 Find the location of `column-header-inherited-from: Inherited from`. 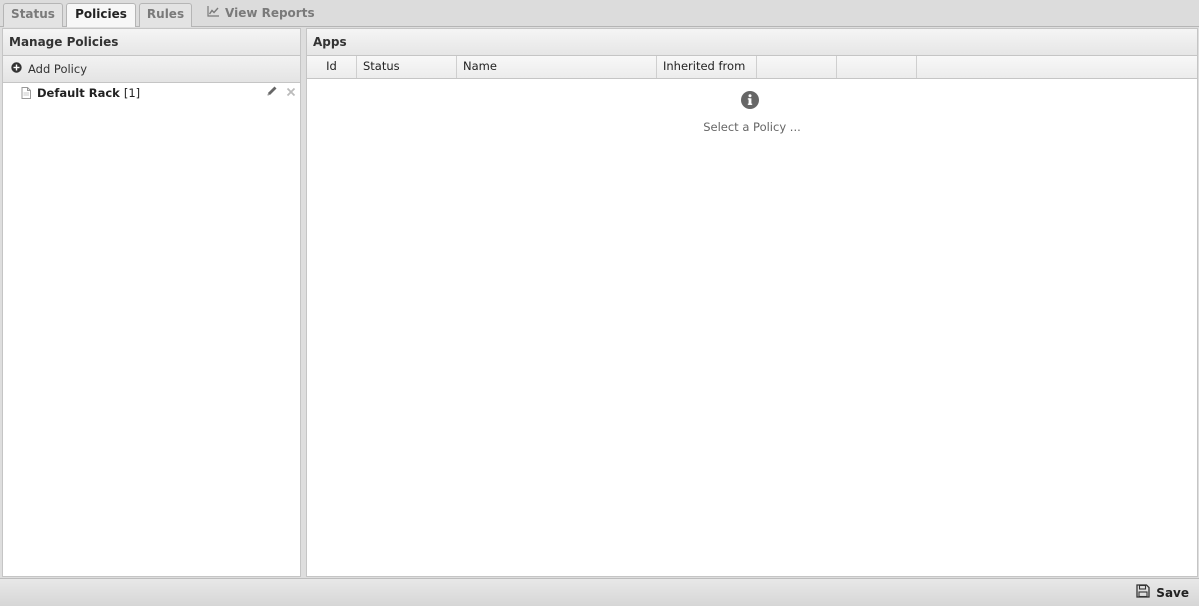

column-header-inherited-from: Inherited from is located at coordinates (707, 67).